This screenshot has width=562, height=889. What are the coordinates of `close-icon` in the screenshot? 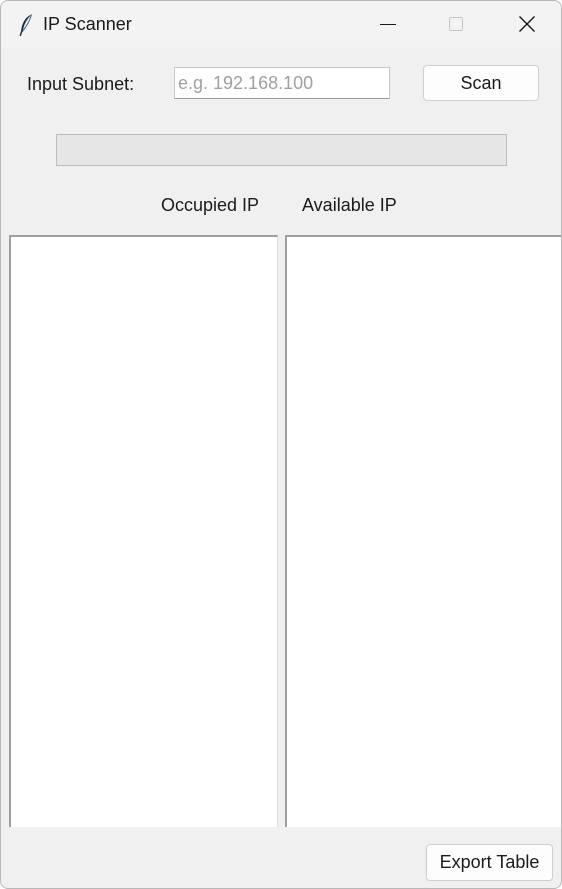 It's located at (527, 24).